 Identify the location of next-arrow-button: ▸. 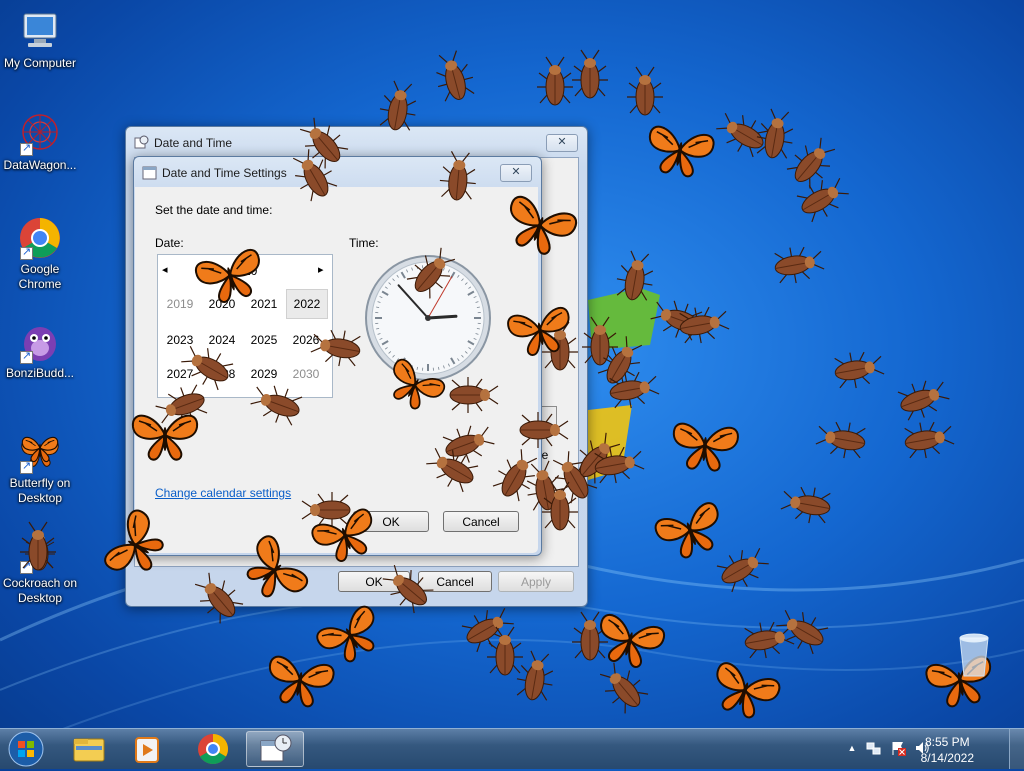
(321, 269).